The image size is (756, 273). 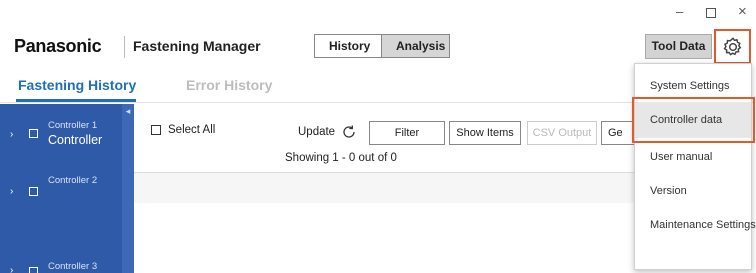 What do you see at coordinates (742, 12) in the screenshot?
I see `close-button: ×` at bounding box center [742, 12].